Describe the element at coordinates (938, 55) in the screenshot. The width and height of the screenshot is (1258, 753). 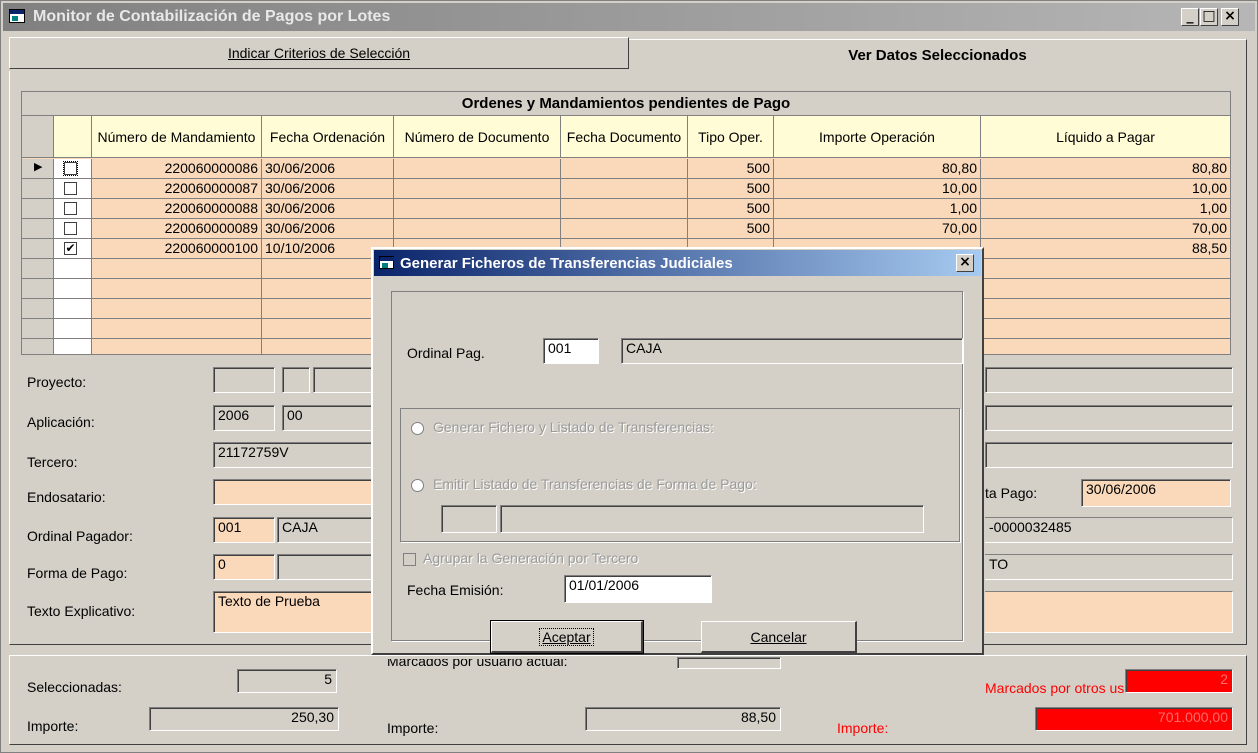
I see `tab-ver-datos: Ver Datos Seleccionados` at that location.